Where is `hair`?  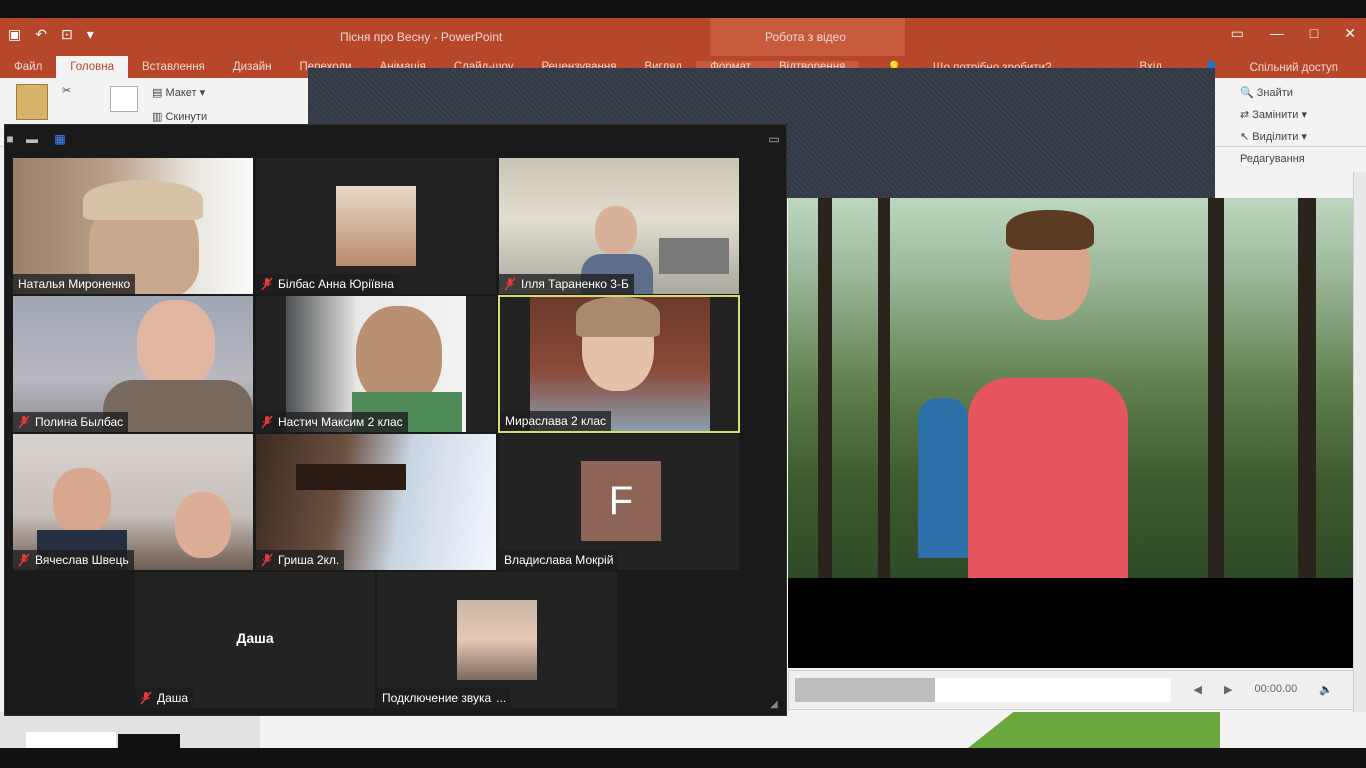 hair is located at coordinates (143, 200).